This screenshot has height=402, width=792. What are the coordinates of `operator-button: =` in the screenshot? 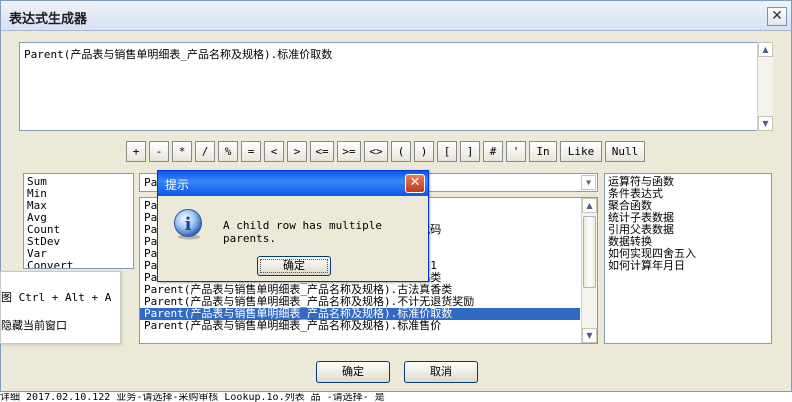 It's located at (251, 151).